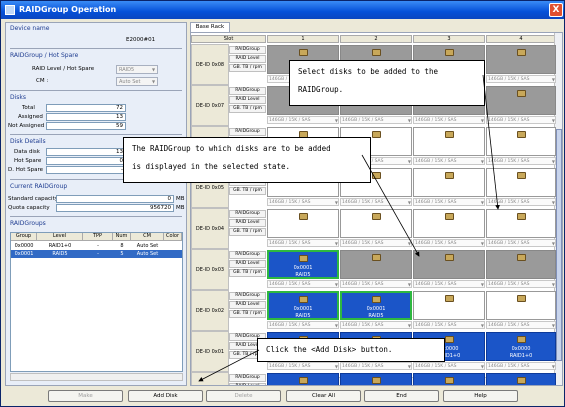 The width and height of the screenshot is (565, 407). I want to click on col-header-color: Color, so click(173, 237).